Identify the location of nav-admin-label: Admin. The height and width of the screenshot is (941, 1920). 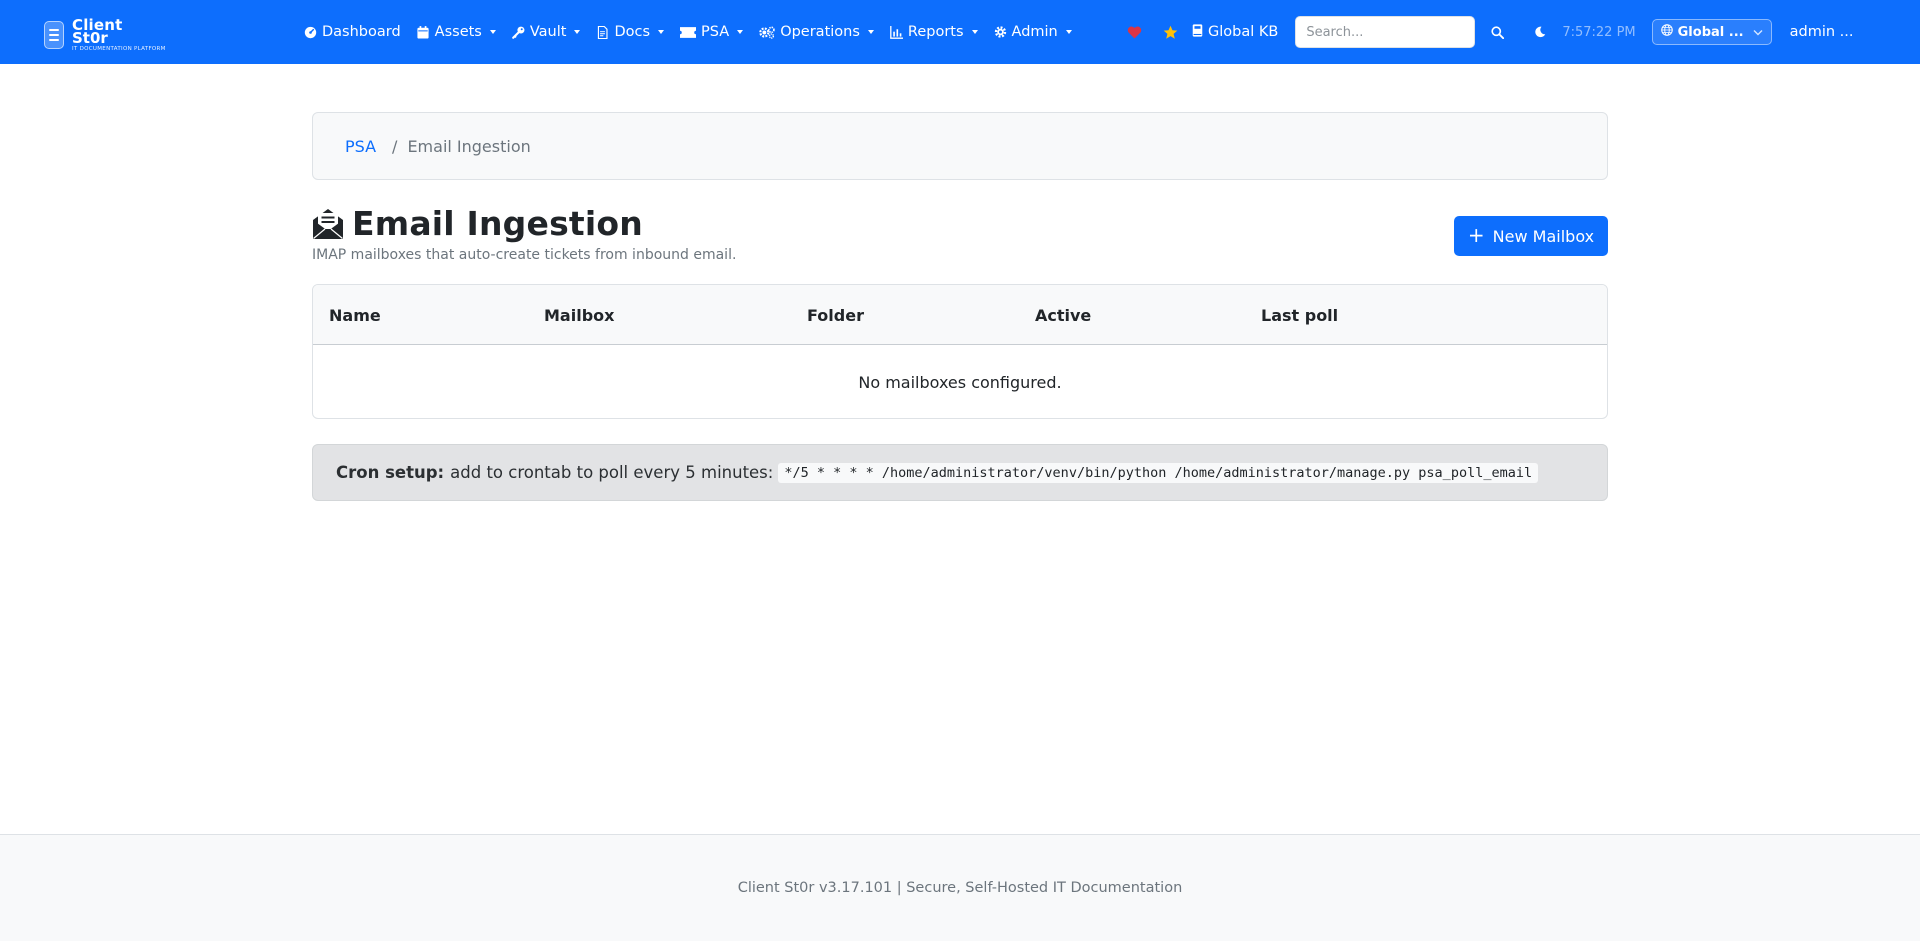
(1034, 32).